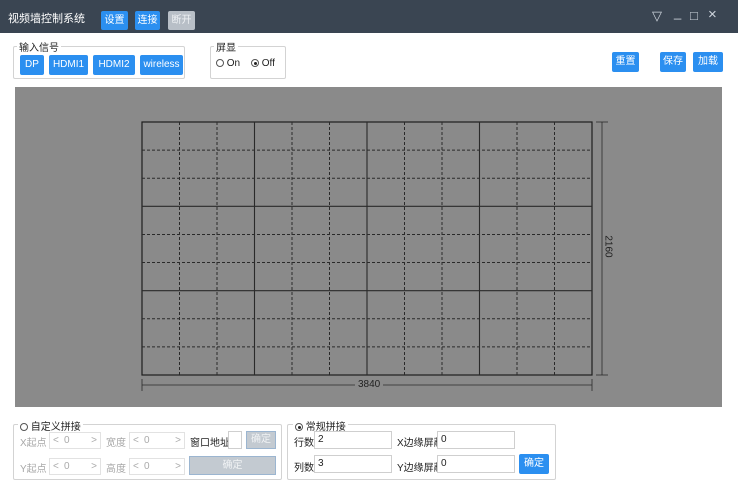 This screenshot has height=493, width=738. What do you see at coordinates (712, 14) in the screenshot?
I see `close-icon: ×` at bounding box center [712, 14].